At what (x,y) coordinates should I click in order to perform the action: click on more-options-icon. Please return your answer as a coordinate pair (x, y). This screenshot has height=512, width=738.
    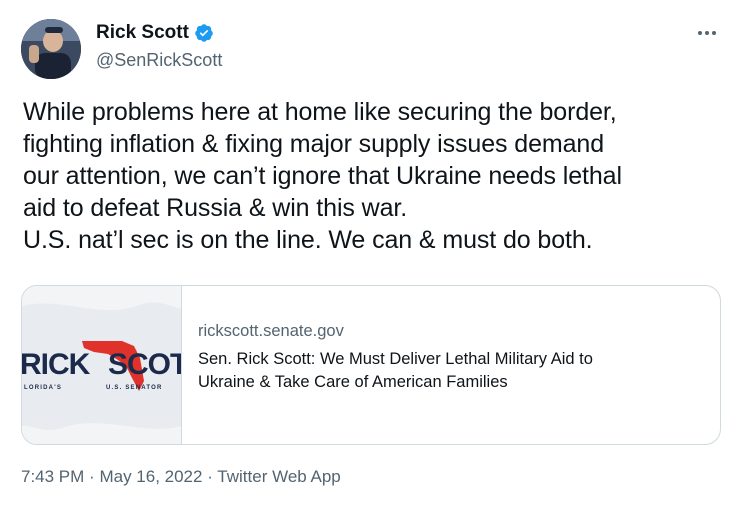
    Looking at the image, I should click on (707, 33).